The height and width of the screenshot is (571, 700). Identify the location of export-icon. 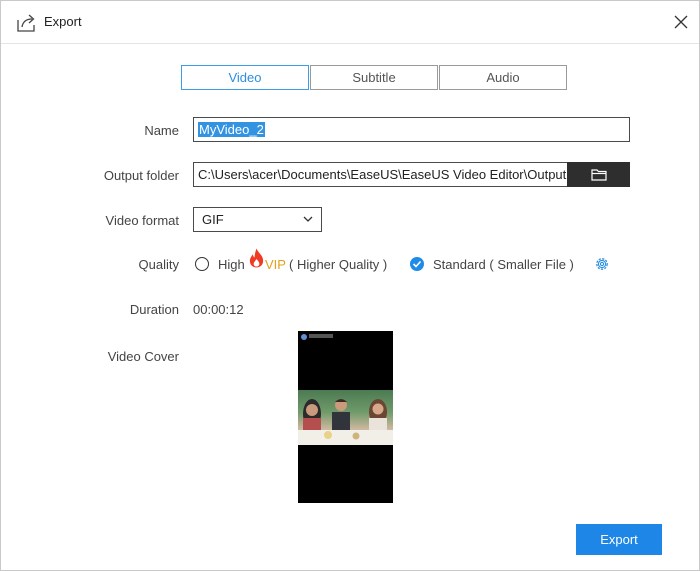
(26, 23).